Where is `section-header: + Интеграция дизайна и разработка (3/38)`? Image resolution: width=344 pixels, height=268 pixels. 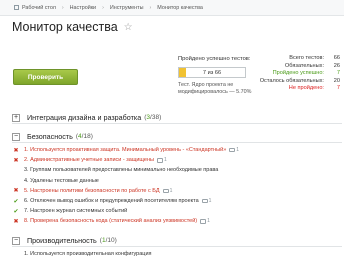 section-header: + Интеграция дизайна и разработка (3/38) is located at coordinates (177, 118).